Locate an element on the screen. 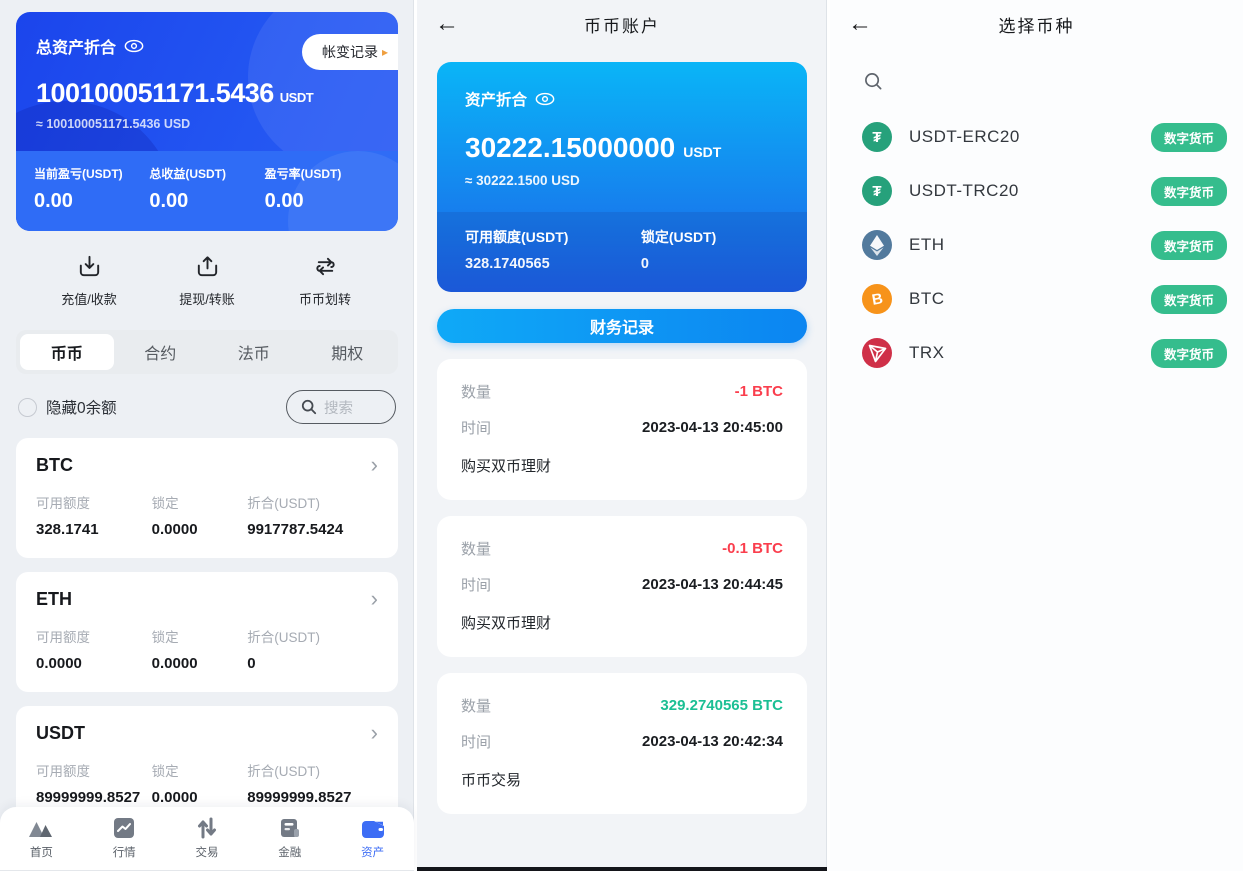  total-assets-amount: 100100051171.5436 USDT is located at coordinates (175, 93).